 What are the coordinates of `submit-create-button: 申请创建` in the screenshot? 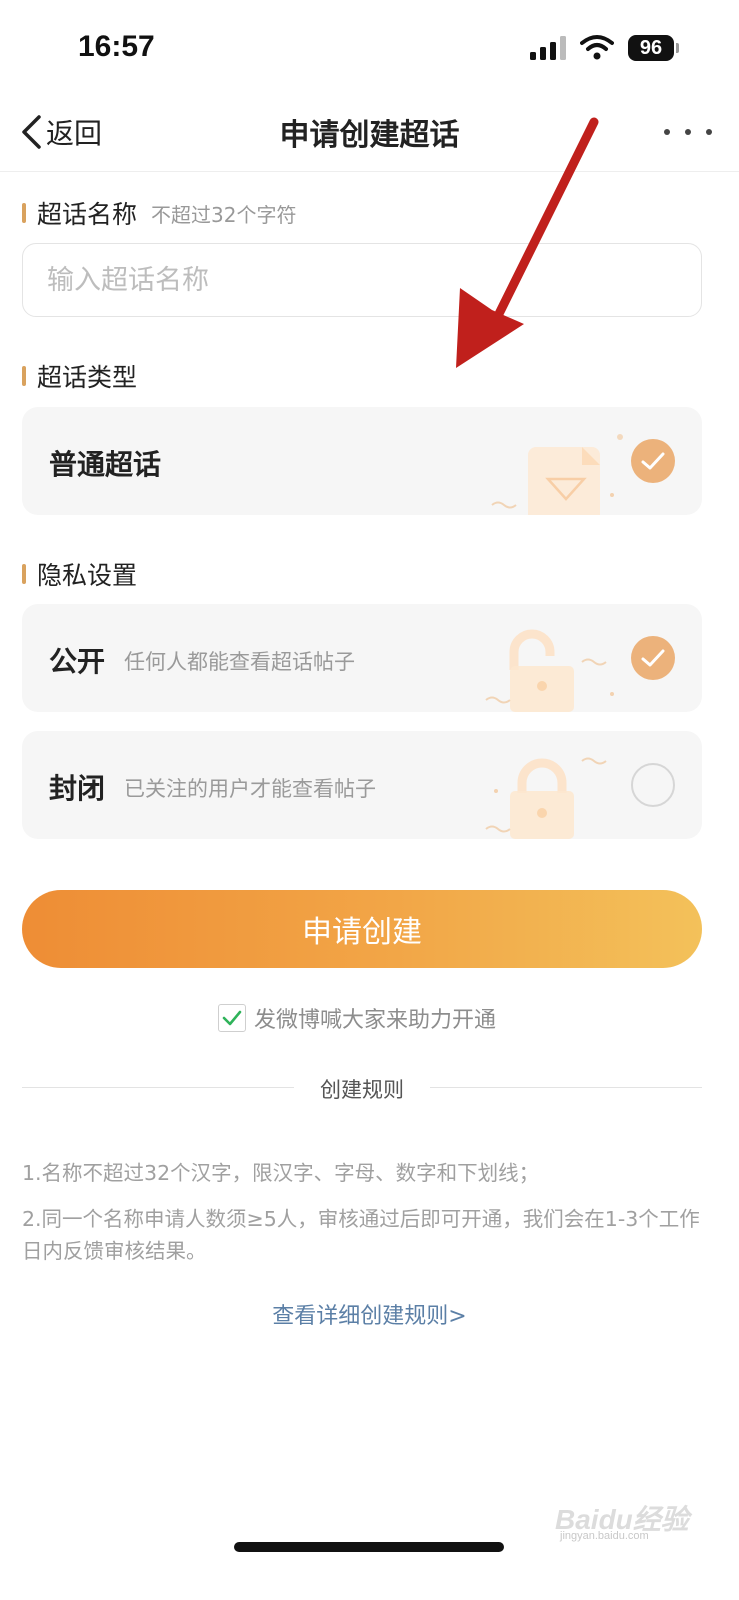 It's located at (362, 929).